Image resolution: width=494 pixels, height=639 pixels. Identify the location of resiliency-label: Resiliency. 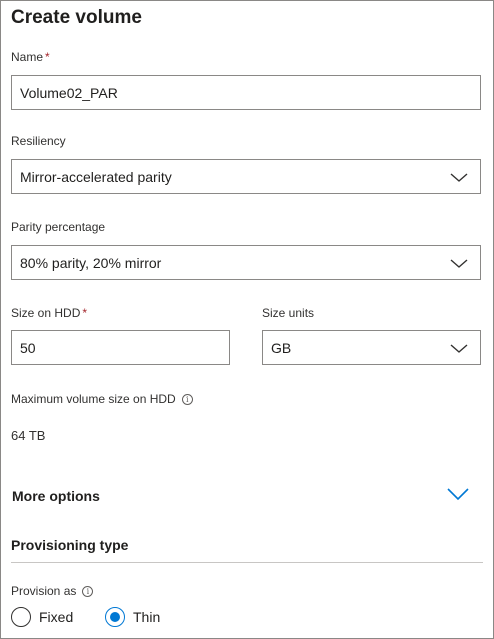
(38, 141).